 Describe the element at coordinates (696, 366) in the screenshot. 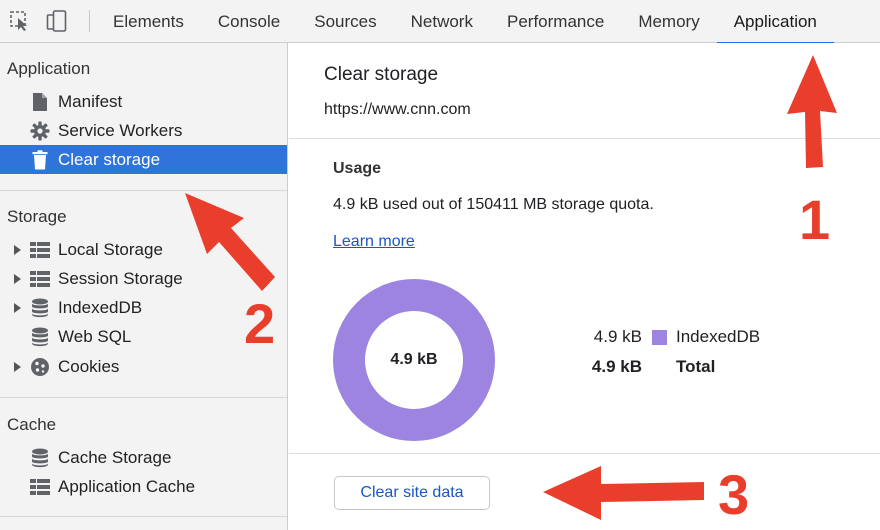

I see `legend-name: Total` at that location.